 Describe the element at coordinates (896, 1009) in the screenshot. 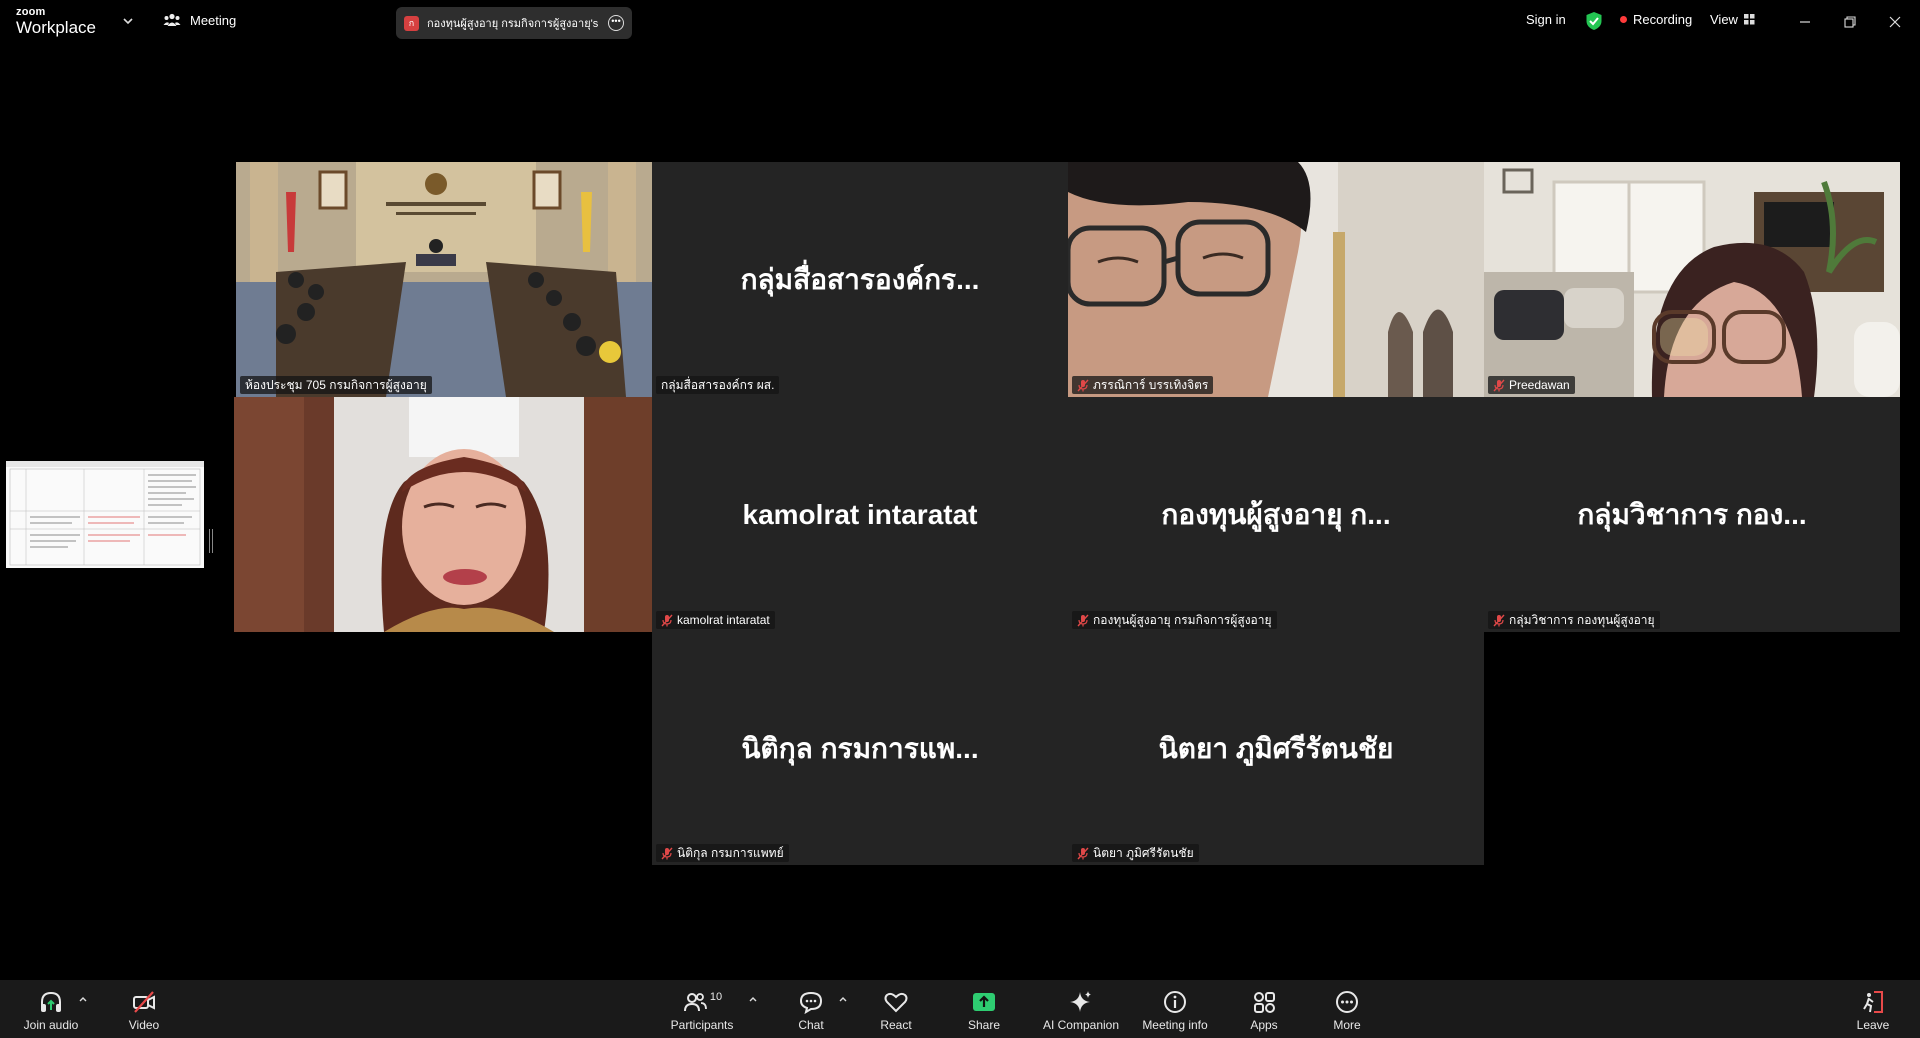

I see `react-button: React` at that location.